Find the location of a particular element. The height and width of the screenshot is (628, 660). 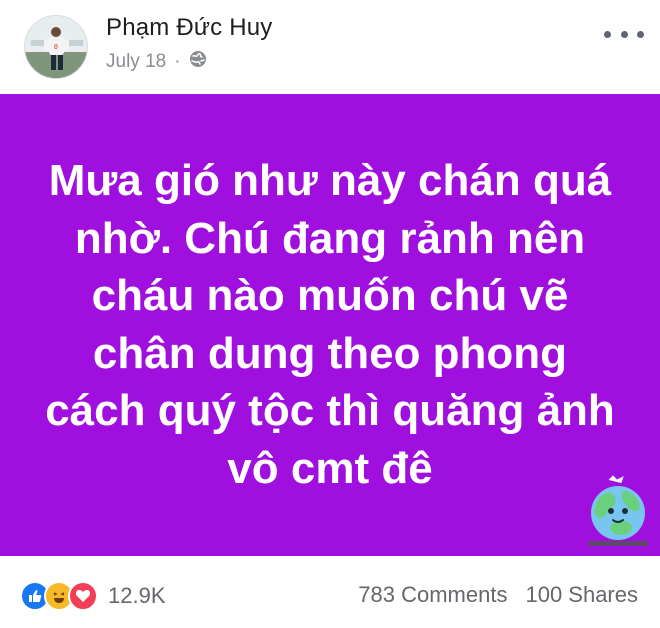

globe-icon is located at coordinates (198, 62).